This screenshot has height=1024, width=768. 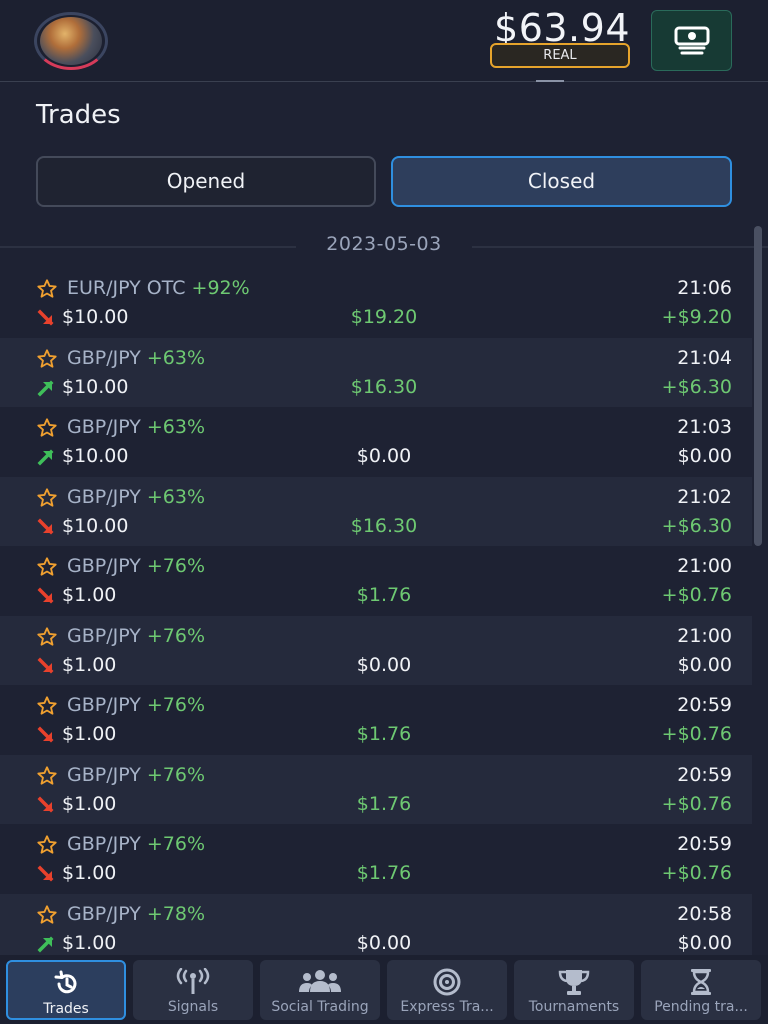 What do you see at coordinates (206, 181) in the screenshot?
I see `tab-opened: Opened` at bounding box center [206, 181].